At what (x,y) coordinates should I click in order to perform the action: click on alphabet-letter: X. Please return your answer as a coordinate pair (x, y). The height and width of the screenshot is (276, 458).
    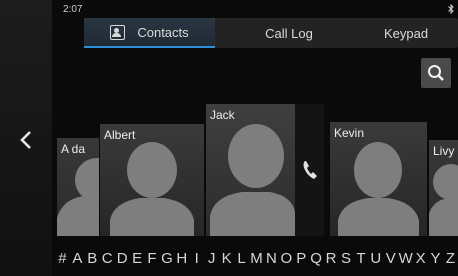
    Looking at the image, I should click on (420, 258).